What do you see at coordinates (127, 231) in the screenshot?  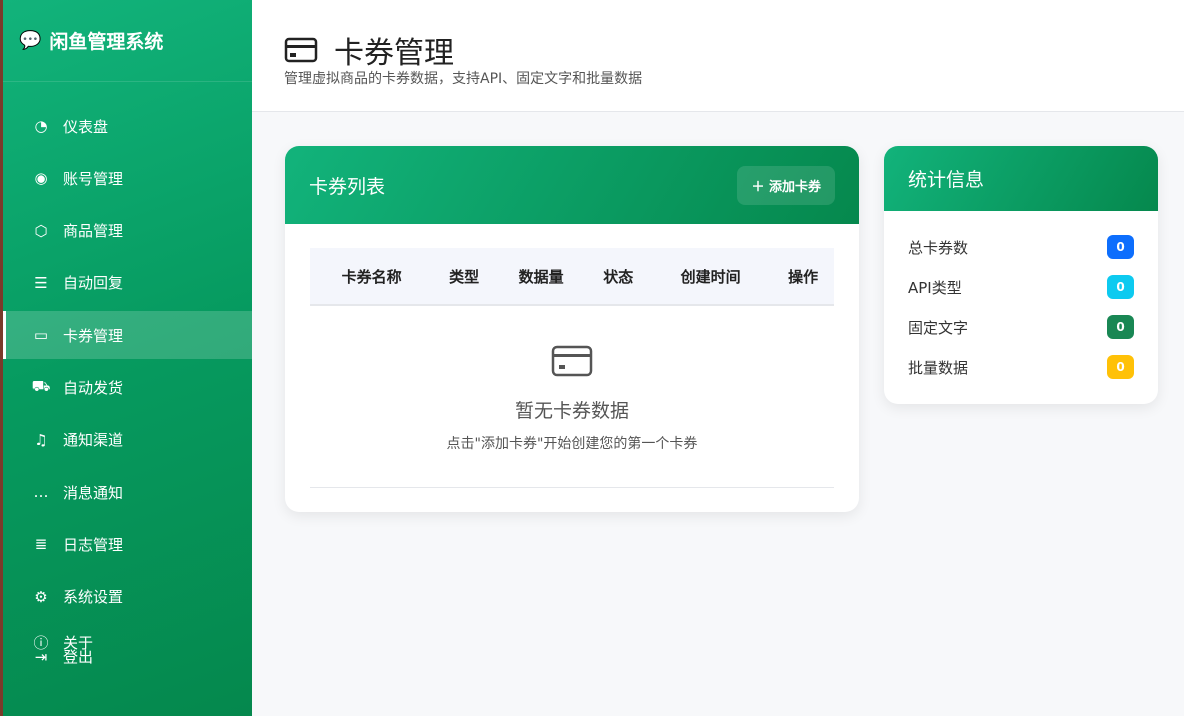 I see `sidebar-item-products: ⬡ 商品管理` at bounding box center [127, 231].